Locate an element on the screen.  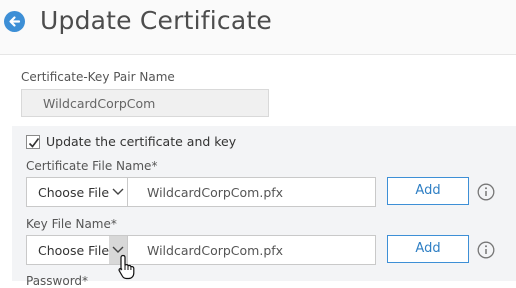
update-checkbox-label: Update the certificate and key is located at coordinates (141, 141).